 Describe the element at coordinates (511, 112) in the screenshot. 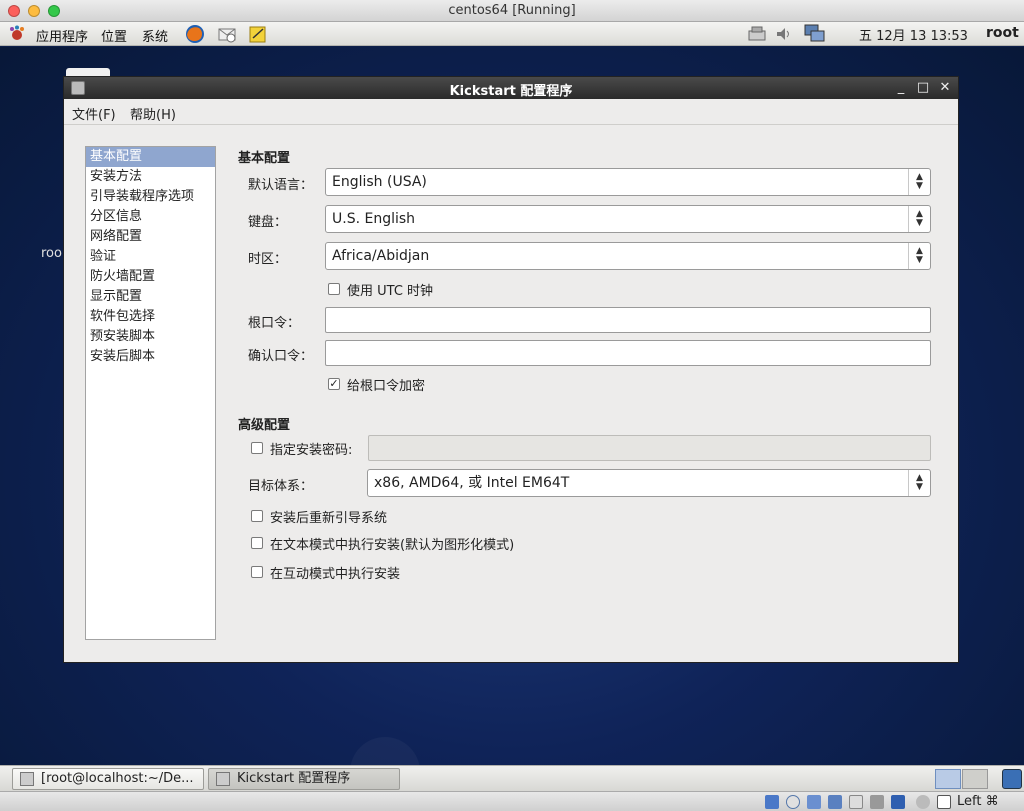

I see `menubar: 文件(F) 帮助(H)` at that location.